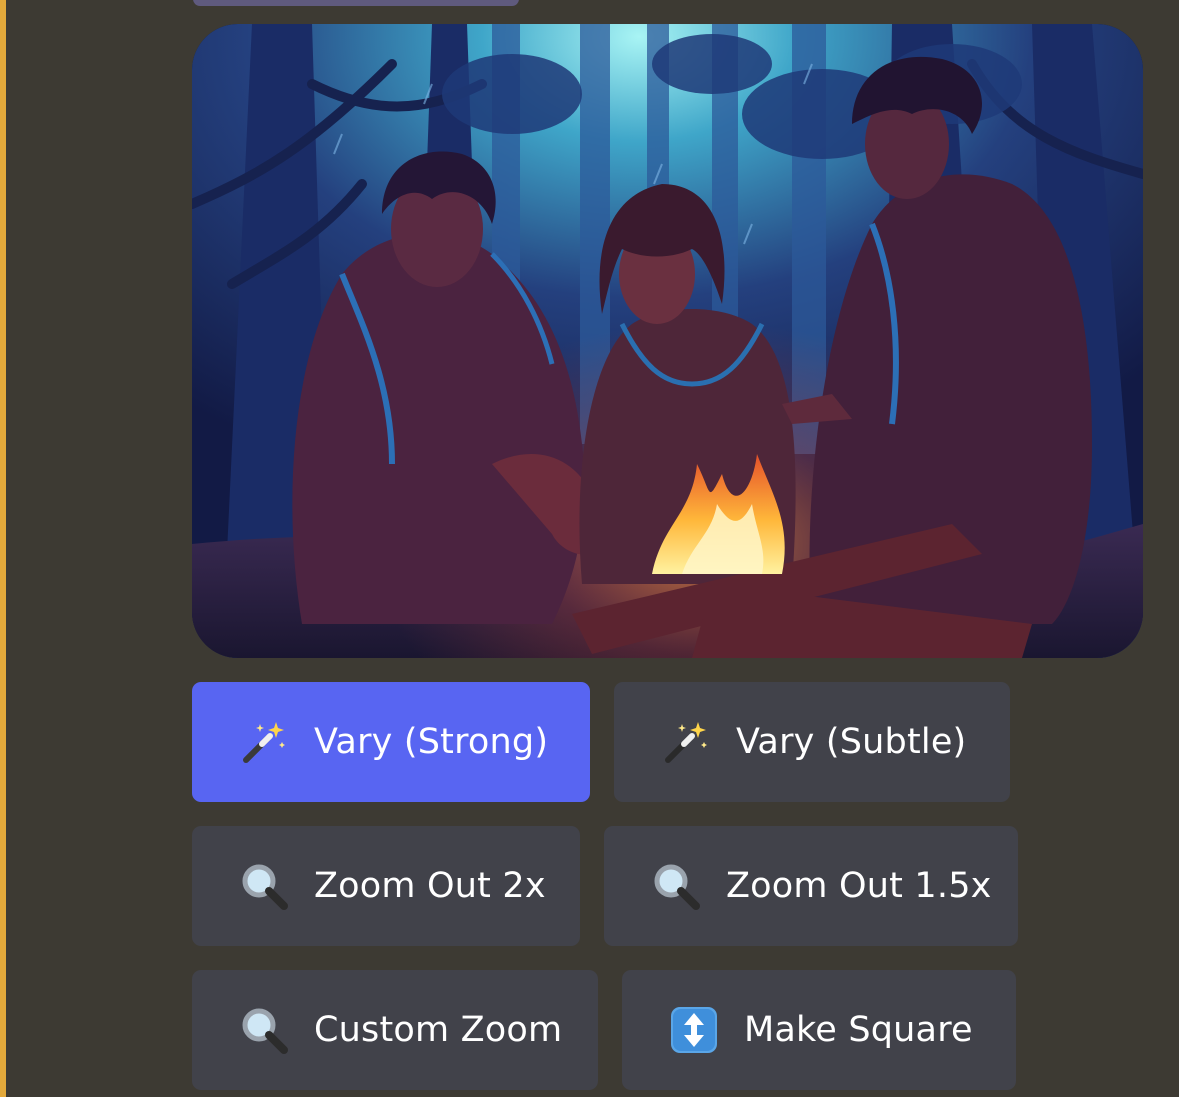 The image size is (1179, 1097). I want to click on previous-message-chip, so click(356, 3).